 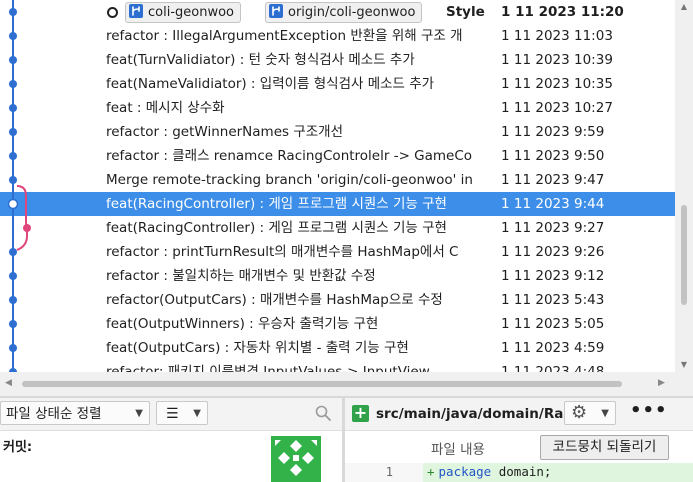 I want to click on sort-order-label: 파일 상태순 정렬, so click(x=54, y=414).